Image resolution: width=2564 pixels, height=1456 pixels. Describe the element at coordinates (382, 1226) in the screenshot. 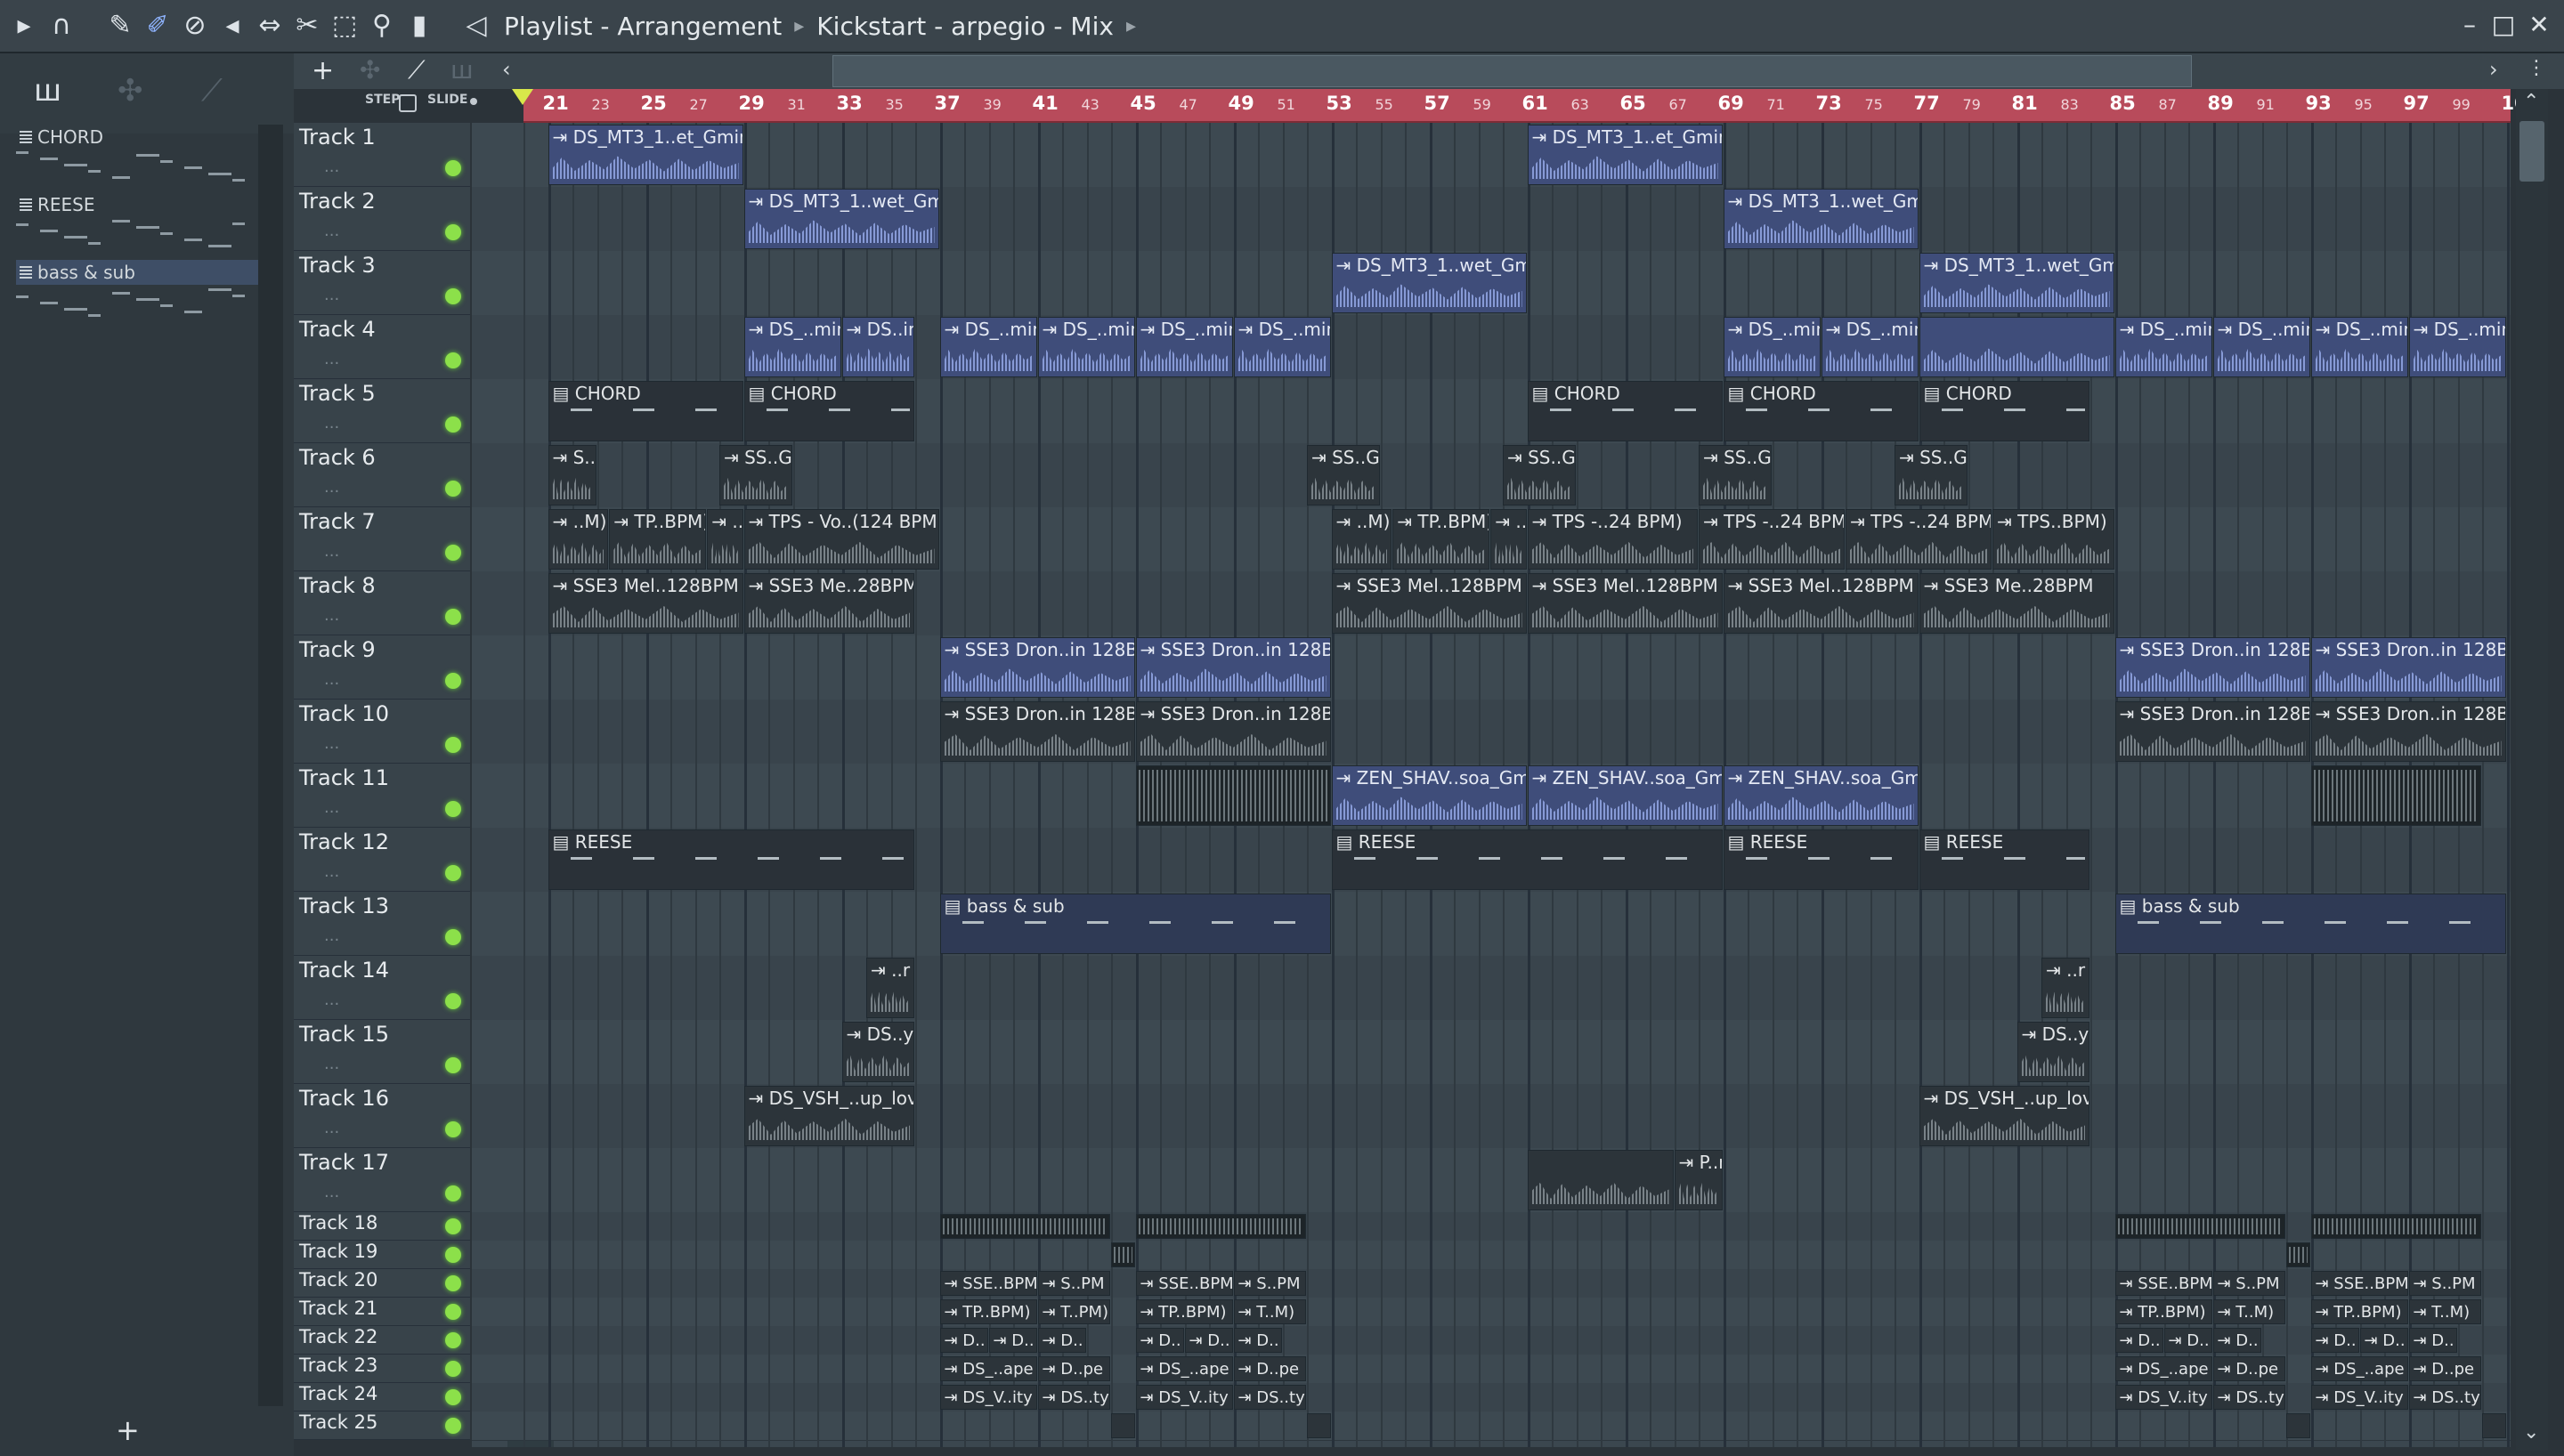

I see `track-header: Track 18` at that location.